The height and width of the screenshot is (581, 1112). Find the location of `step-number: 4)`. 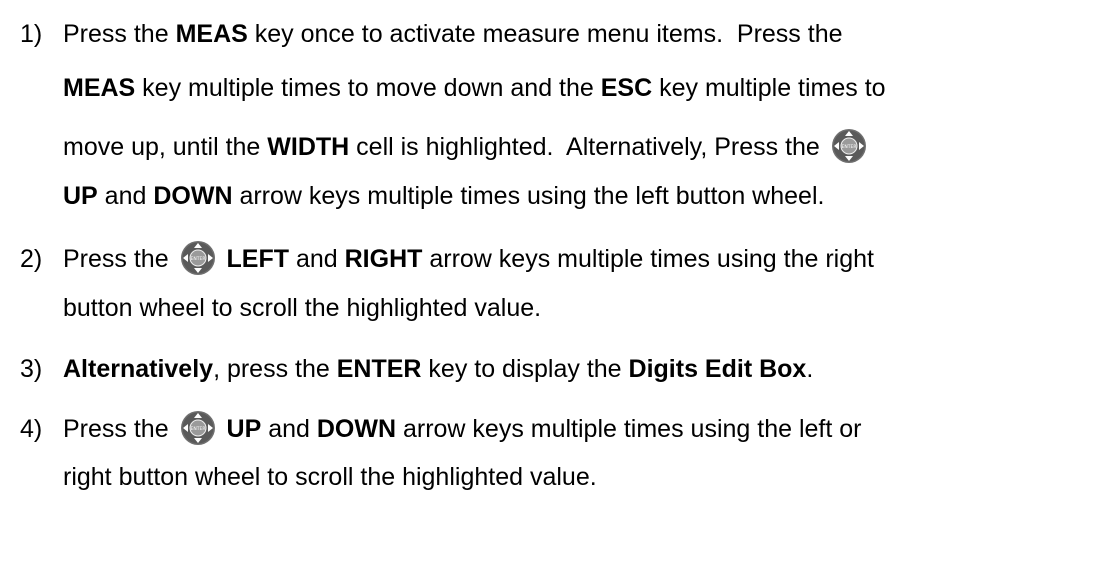

step-number: 4) is located at coordinates (31, 429).